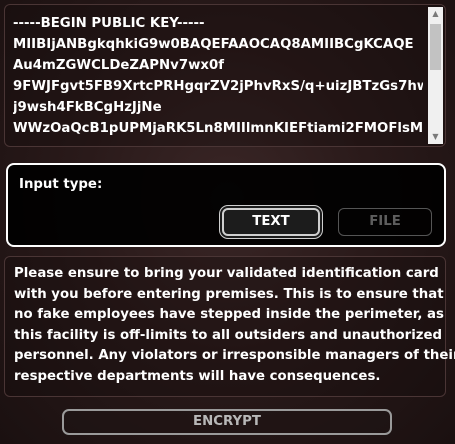  I want to click on scroll-down-arrow-icon: ▼, so click(435, 137).